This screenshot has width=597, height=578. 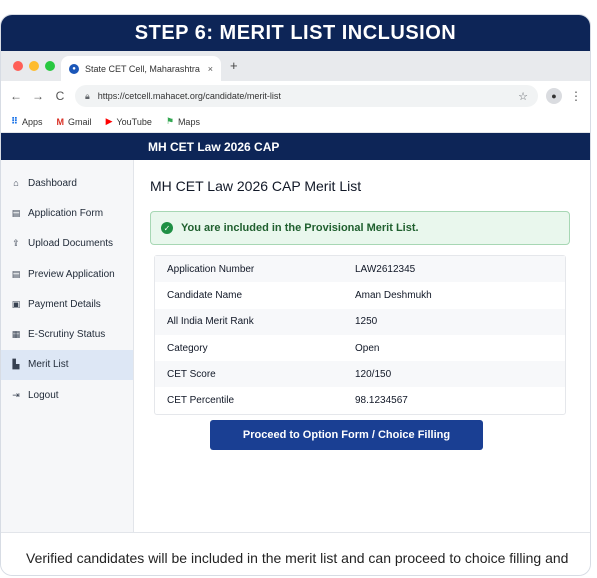 I want to click on reload-button: C, so click(x=60, y=96).